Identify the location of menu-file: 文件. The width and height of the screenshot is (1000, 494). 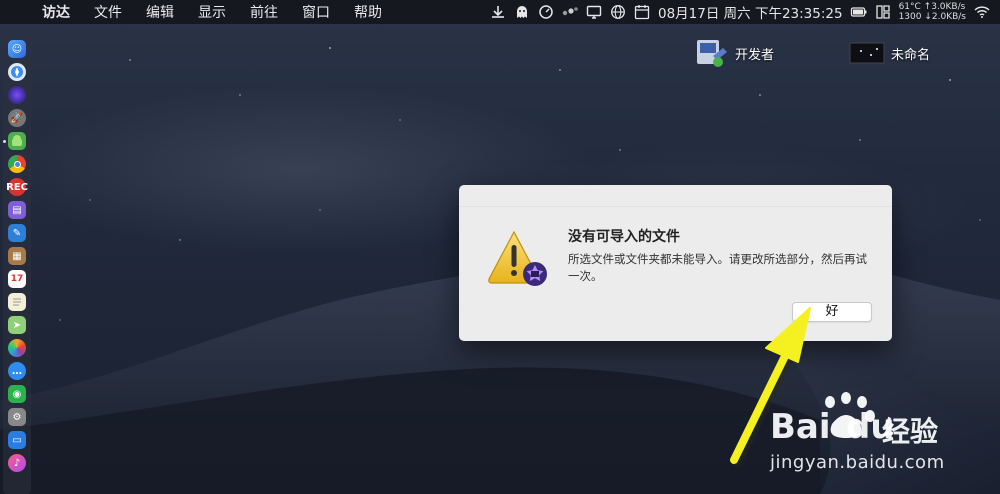
(108, 12).